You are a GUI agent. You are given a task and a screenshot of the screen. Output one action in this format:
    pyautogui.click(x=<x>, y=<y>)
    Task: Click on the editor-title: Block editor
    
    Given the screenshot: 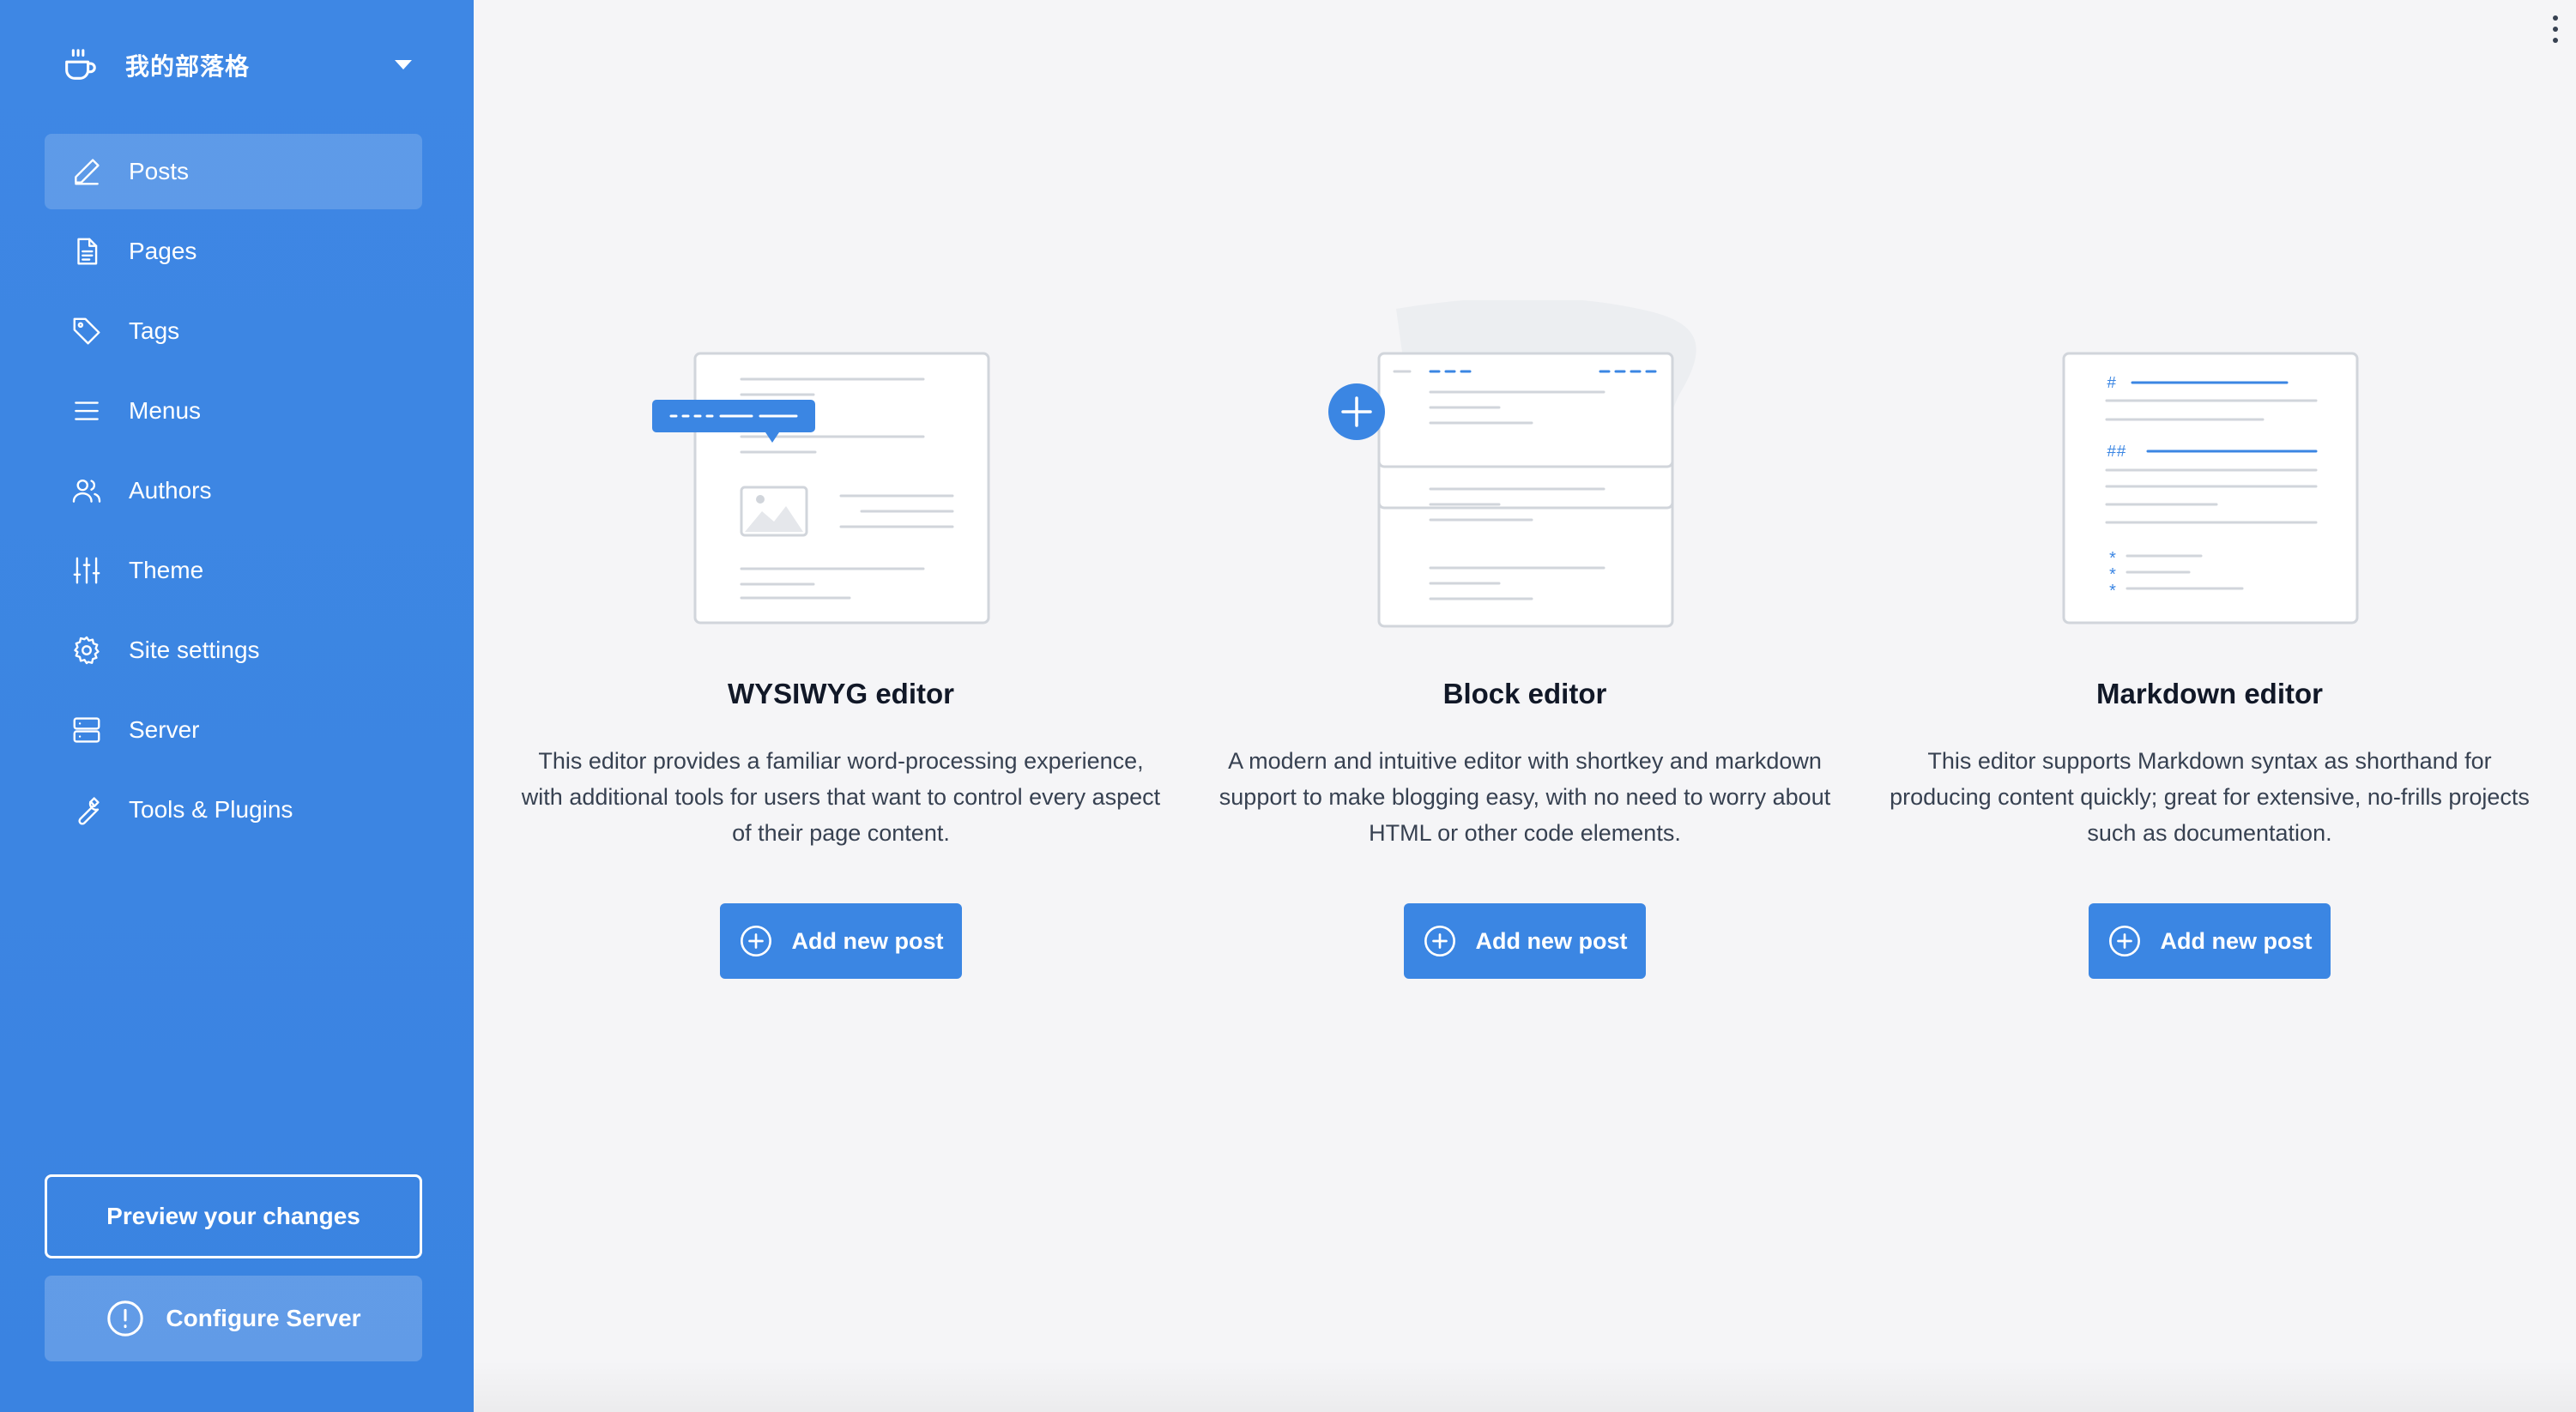 What is the action you would take?
    pyautogui.click(x=1524, y=693)
    